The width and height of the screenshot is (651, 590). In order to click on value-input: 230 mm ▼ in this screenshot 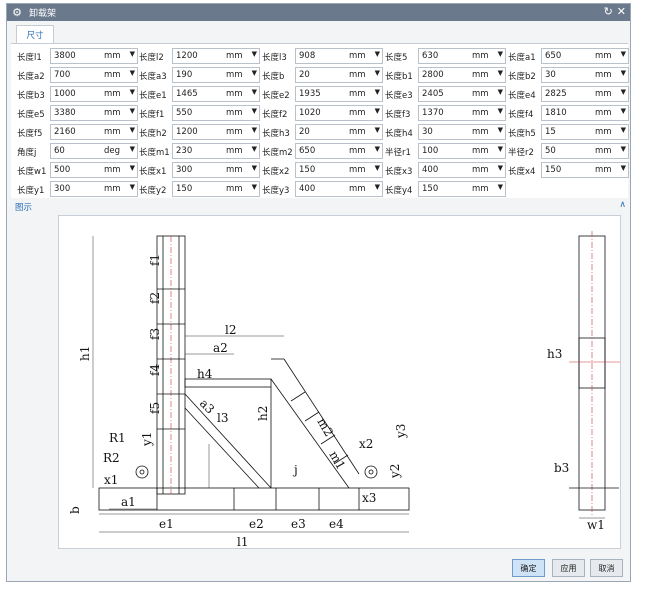, I will do `click(216, 151)`.